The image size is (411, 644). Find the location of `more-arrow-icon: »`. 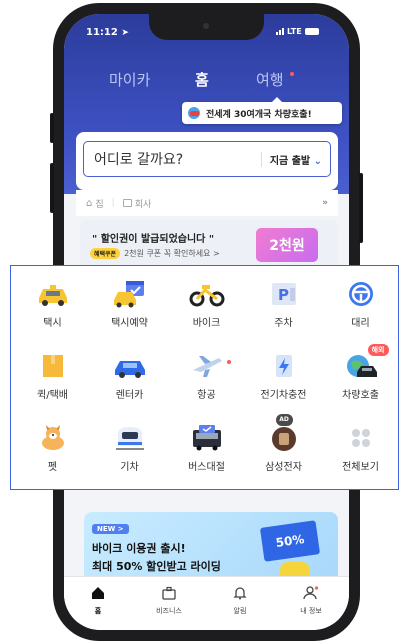

more-arrow-icon: » is located at coordinates (325, 203).